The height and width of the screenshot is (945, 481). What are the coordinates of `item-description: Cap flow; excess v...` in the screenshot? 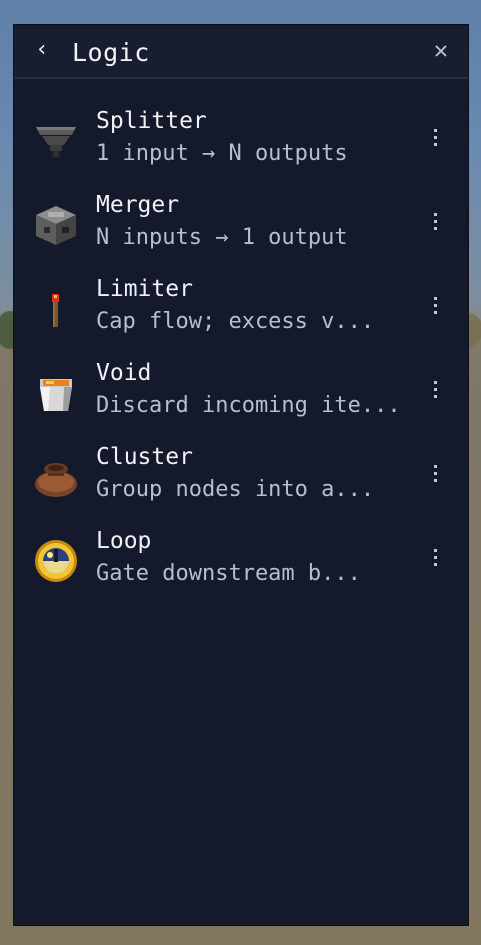 It's located at (235, 321).